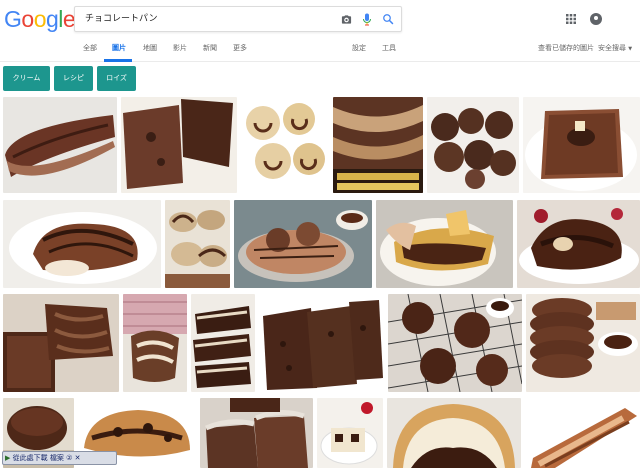 This screenshot has width=640, height=468. I want to click on tools-link: 工具, so click(389, 48).